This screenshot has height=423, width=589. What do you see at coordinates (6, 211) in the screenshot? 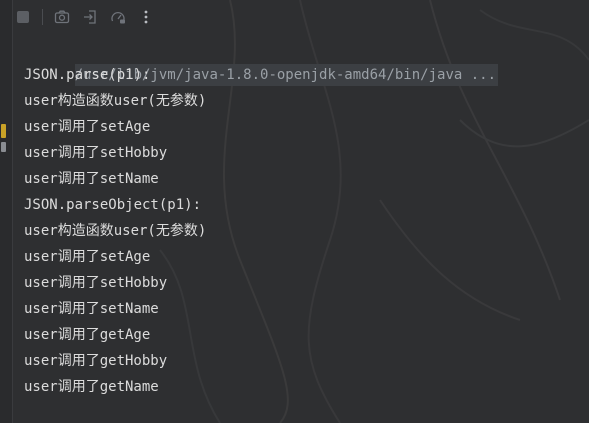
I see `console-gutter` at bounding box center [6, 211].